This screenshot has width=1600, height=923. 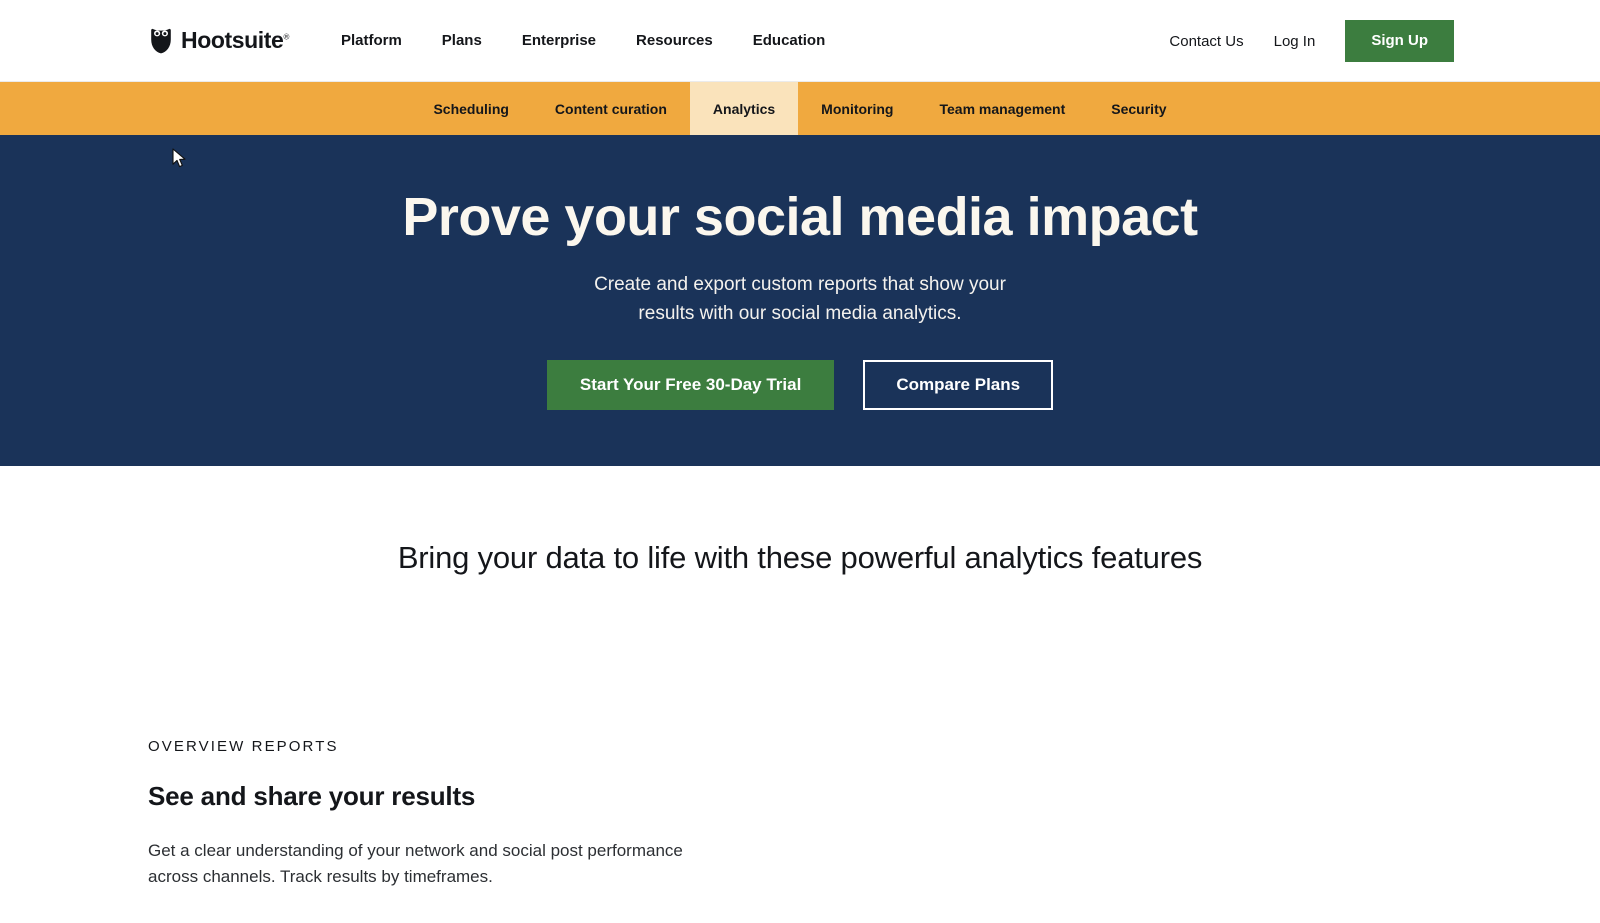 What do you see at coordinates (690, 385) in the screenshot?
I see `start-free-trial-button: Start Your Free 30-Day Trial` at bounding box center [690, 385].